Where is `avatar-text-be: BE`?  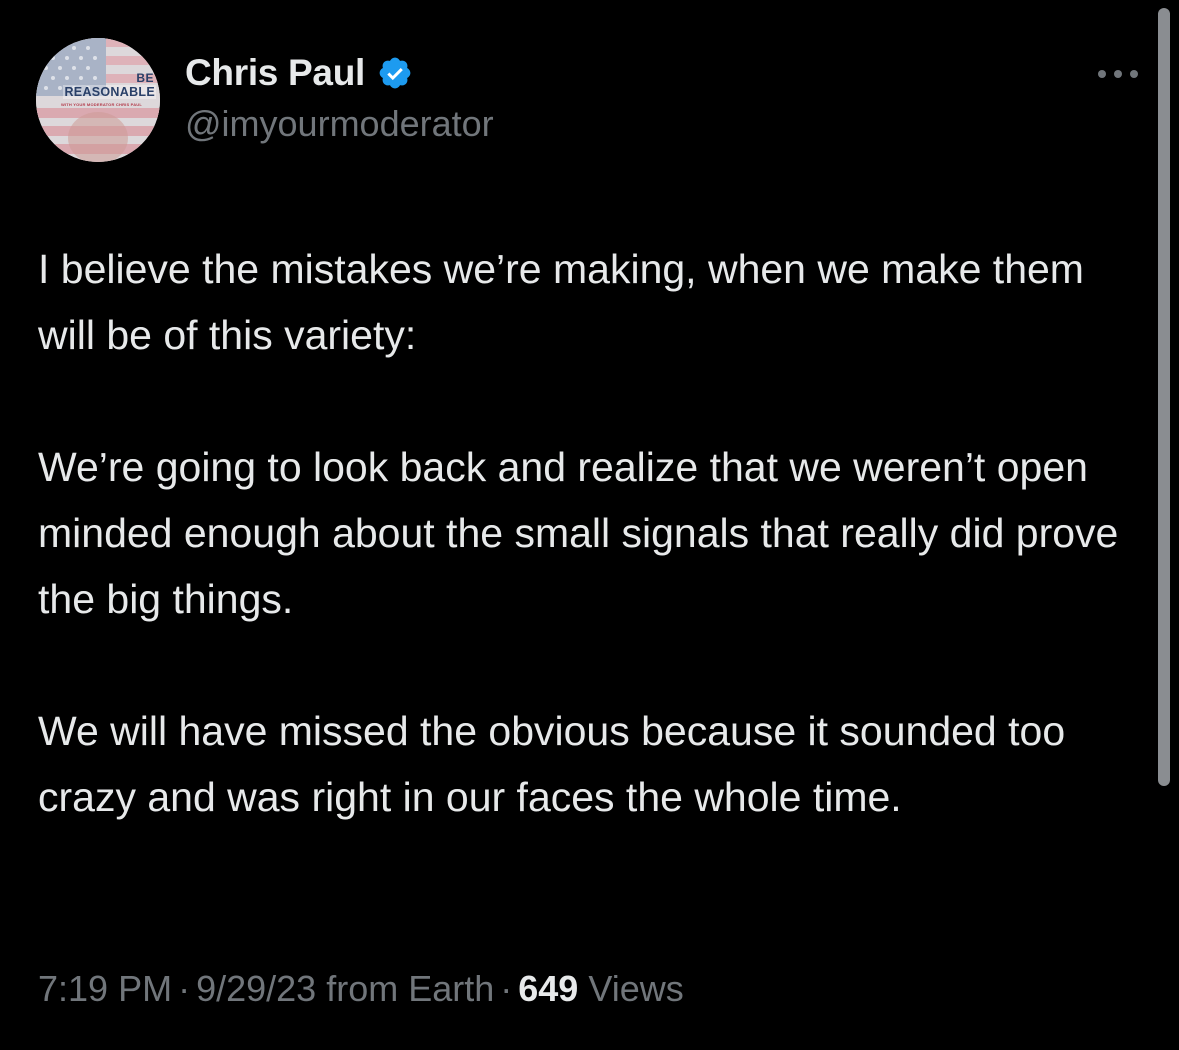
avatar-text-be: BE is located at coordinates (145, 78).